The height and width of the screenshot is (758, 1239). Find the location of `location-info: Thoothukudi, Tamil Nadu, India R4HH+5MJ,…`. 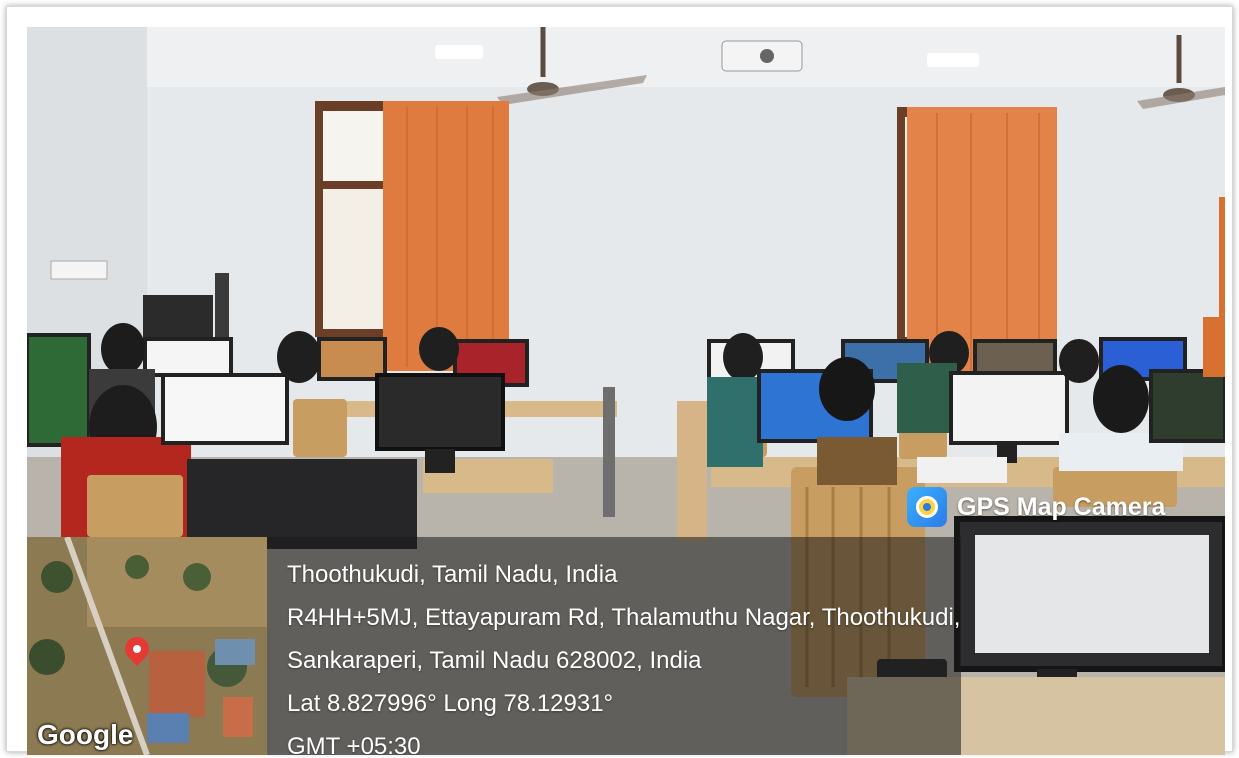

location-info: Thoothukudi, Tamil Nadu, India R4HH+5MJ,… is located at coordinates (623, 654).